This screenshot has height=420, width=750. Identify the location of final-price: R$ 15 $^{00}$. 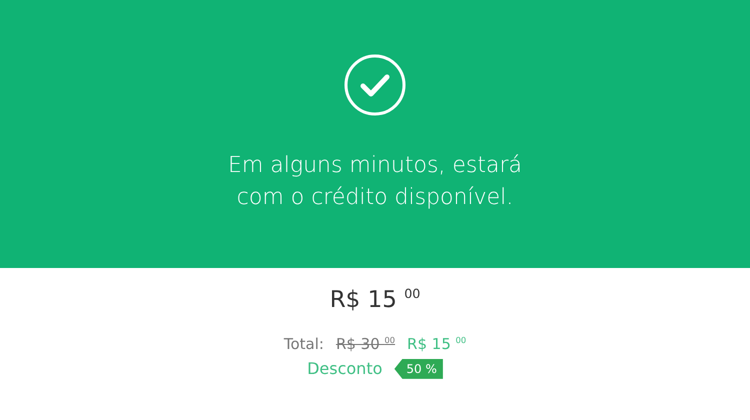
(436, 343).